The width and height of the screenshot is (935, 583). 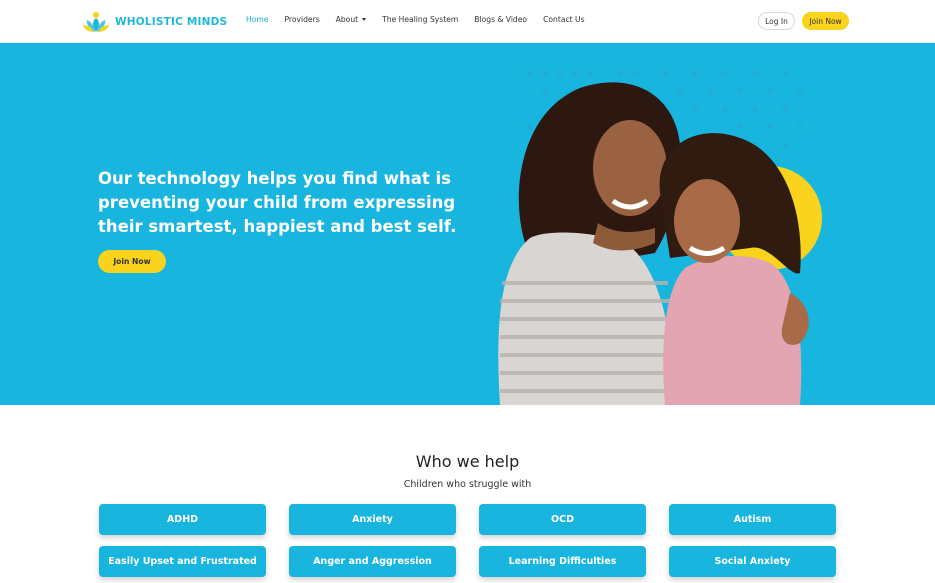 What do you see at coordinates (132, 261) in the screenshot?
I see `hero-join-now-button: Join Now` at bounding box center [132, 261].